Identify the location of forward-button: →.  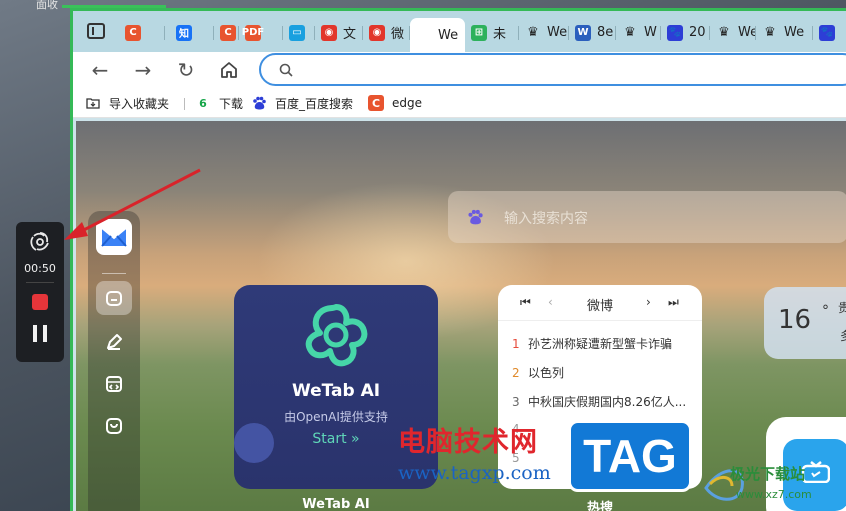
(143, 70).